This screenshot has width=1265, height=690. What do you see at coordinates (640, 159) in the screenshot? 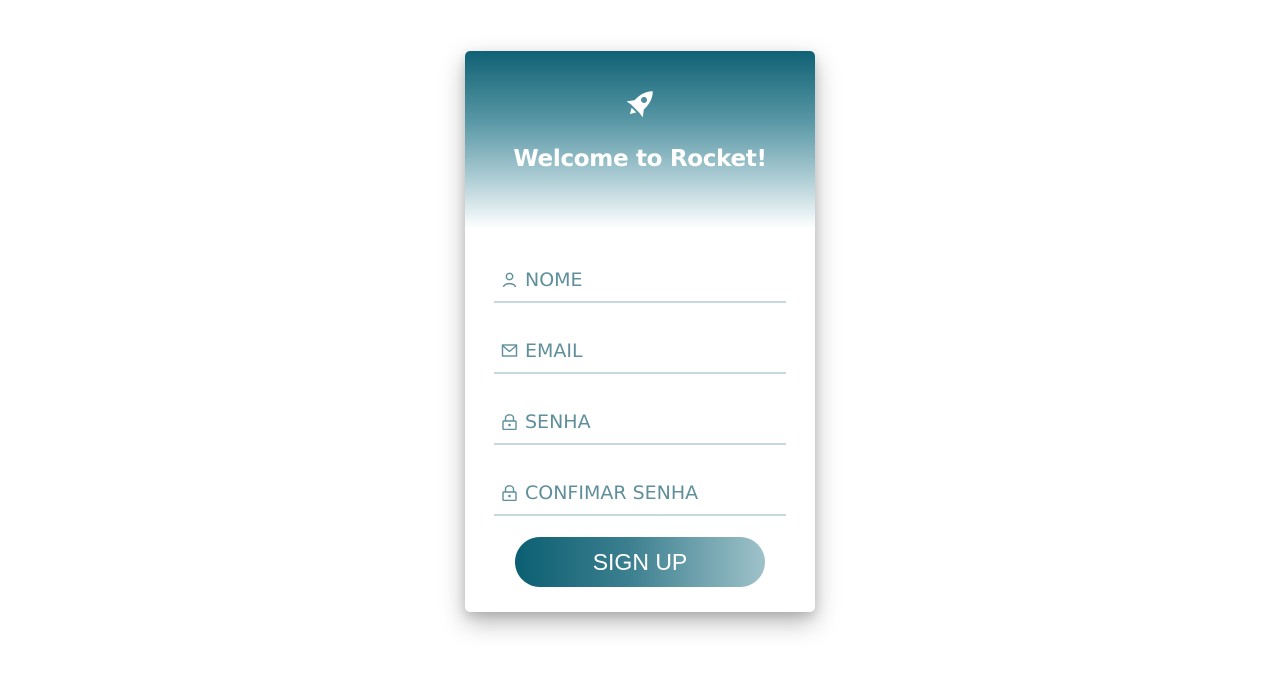
I see `page-title: Welcome to Rocket!` at bounding box center [640, 159].